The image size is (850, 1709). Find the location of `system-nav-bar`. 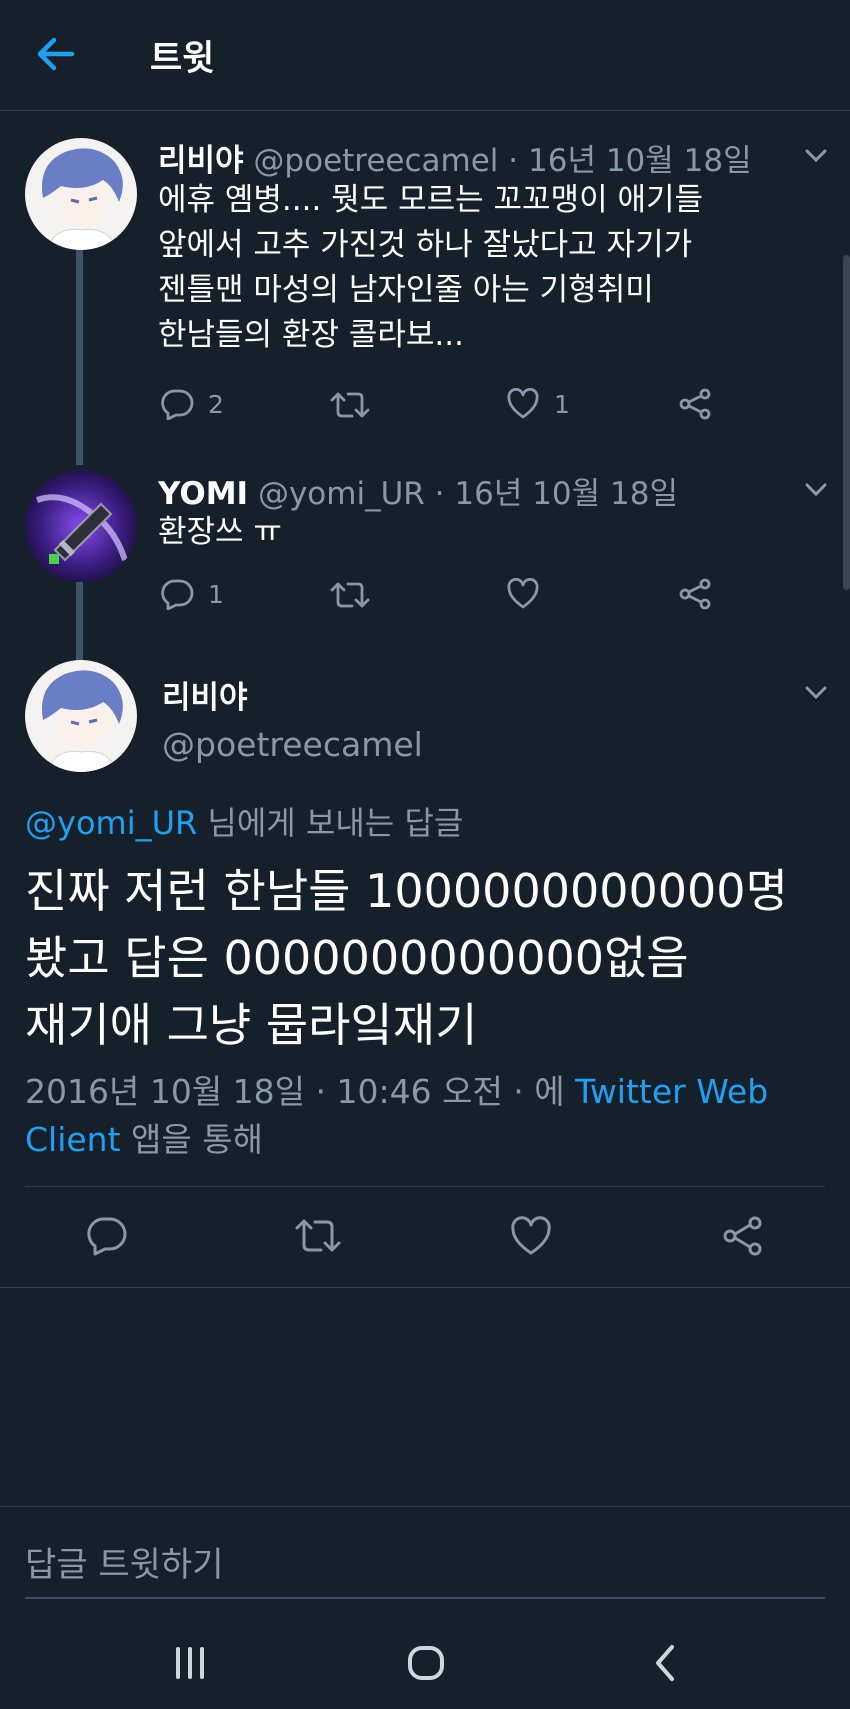

system-nav-bar is located at coordinates (425, 1659).